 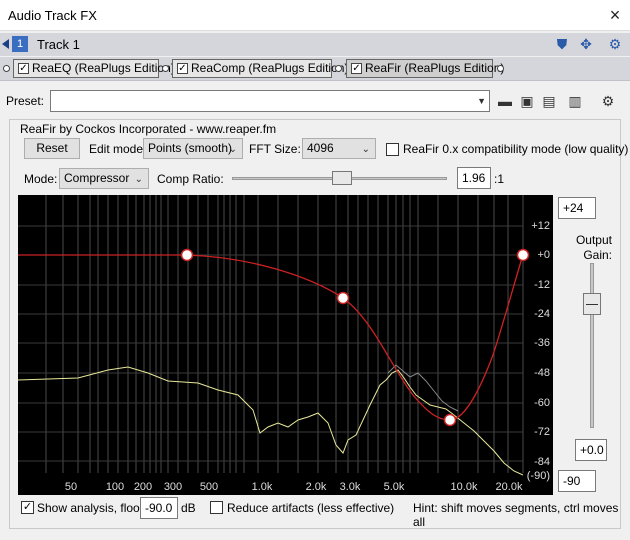 I want to click on freq-tick-label: 20.0k, so click(x=509, y=487).